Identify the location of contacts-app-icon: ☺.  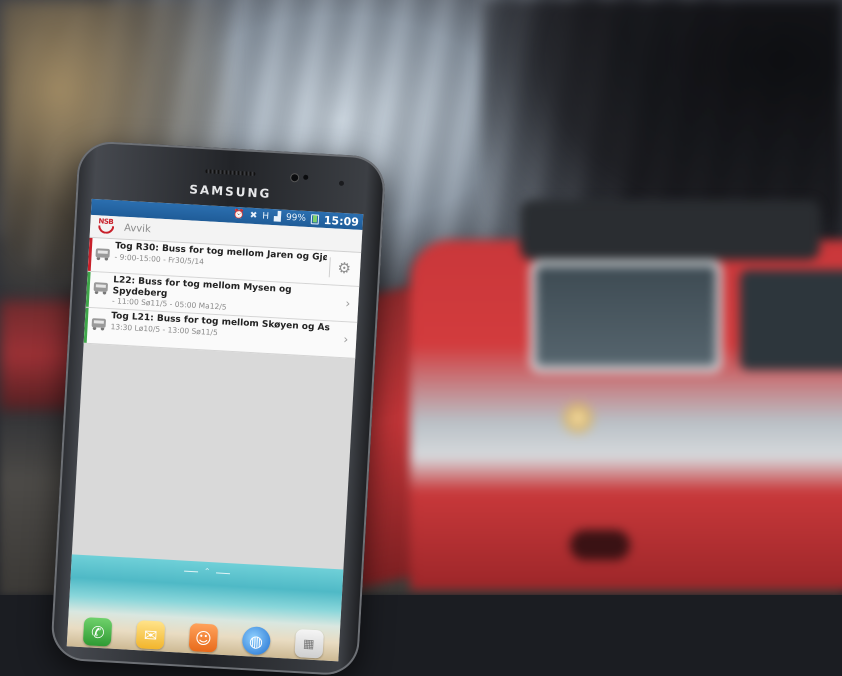
(203, 638).